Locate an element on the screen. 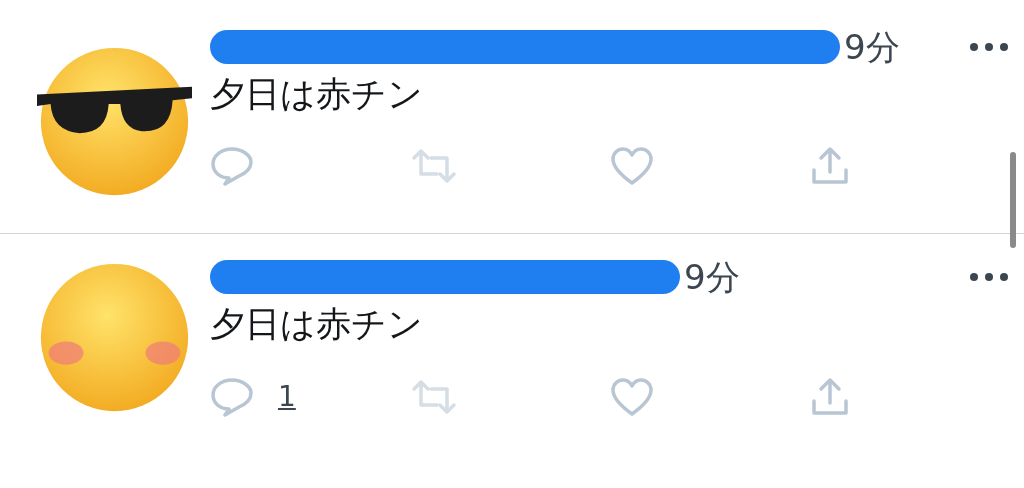  reply-count: 1 is located at coordinates (287, 396).